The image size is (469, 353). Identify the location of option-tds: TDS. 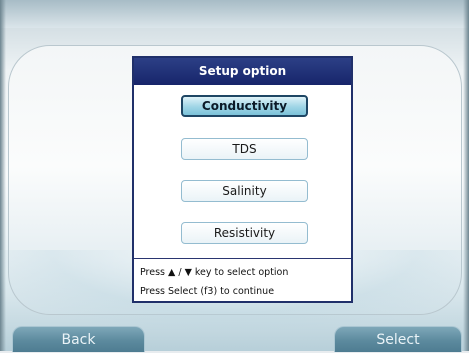
(244, 149).